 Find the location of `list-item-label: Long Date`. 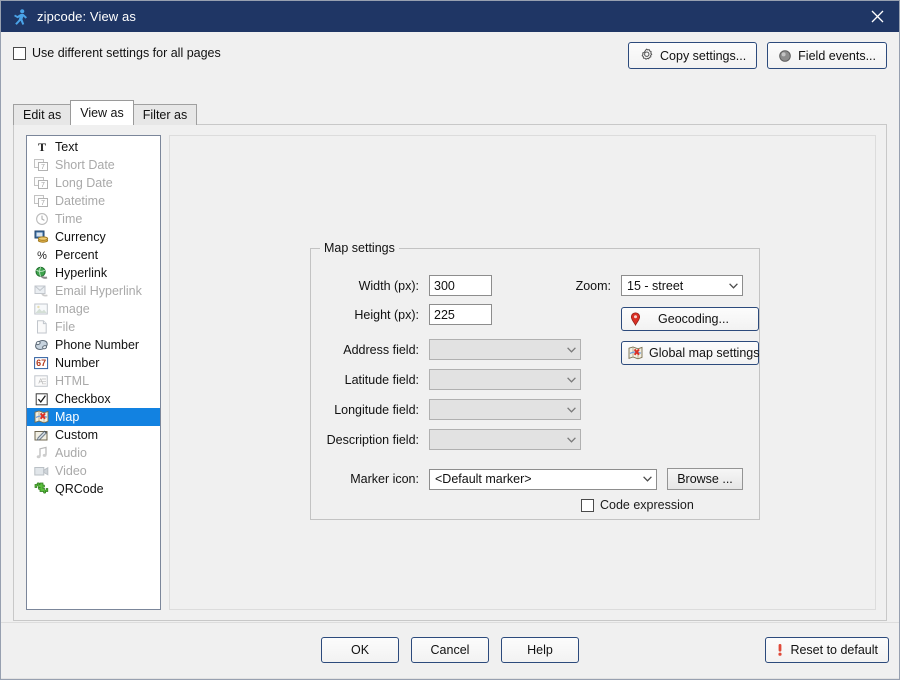

list-item-label: Long Date is located at coordinates (84, 183).